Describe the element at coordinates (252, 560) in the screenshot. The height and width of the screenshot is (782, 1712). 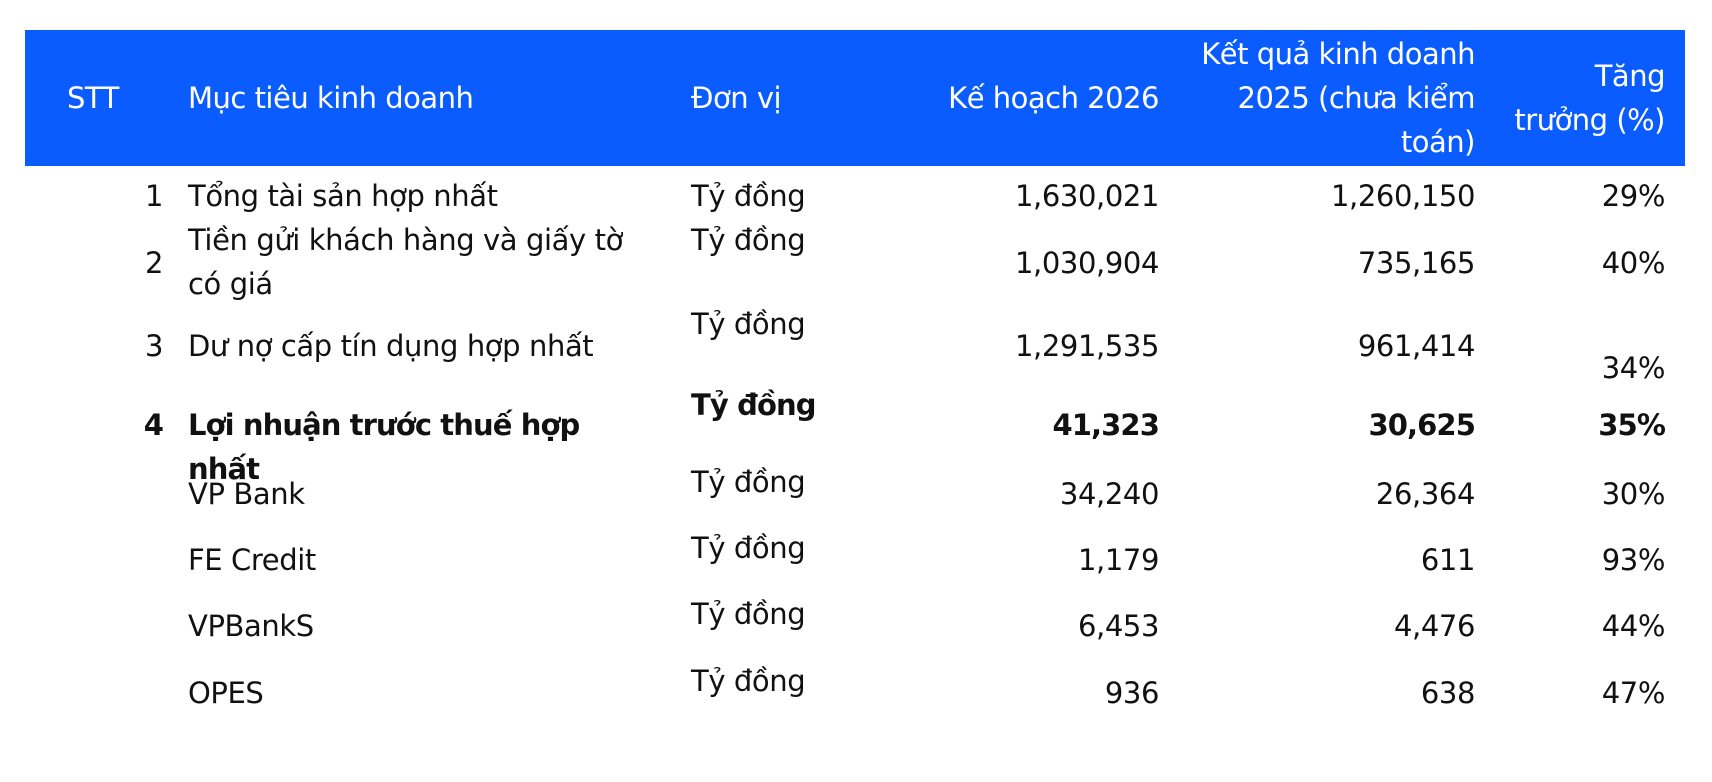
I see `cell-goal: FE Credit` at that location.